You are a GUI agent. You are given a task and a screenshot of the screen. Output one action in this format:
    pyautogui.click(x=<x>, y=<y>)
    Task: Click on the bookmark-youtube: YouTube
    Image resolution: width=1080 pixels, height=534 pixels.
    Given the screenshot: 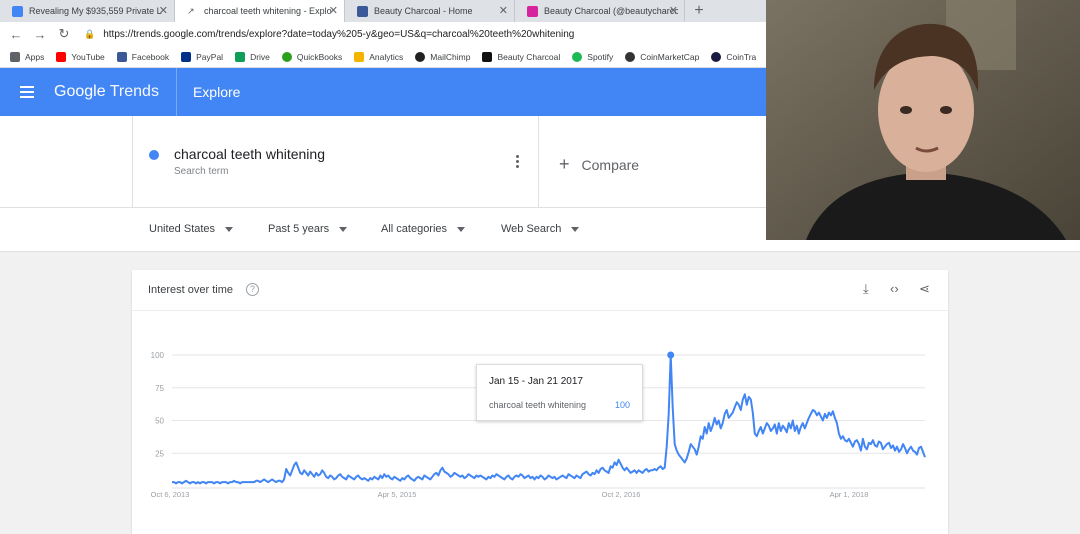 What is the action you would take?
    pyautogui.click(x=80, y=56)
    